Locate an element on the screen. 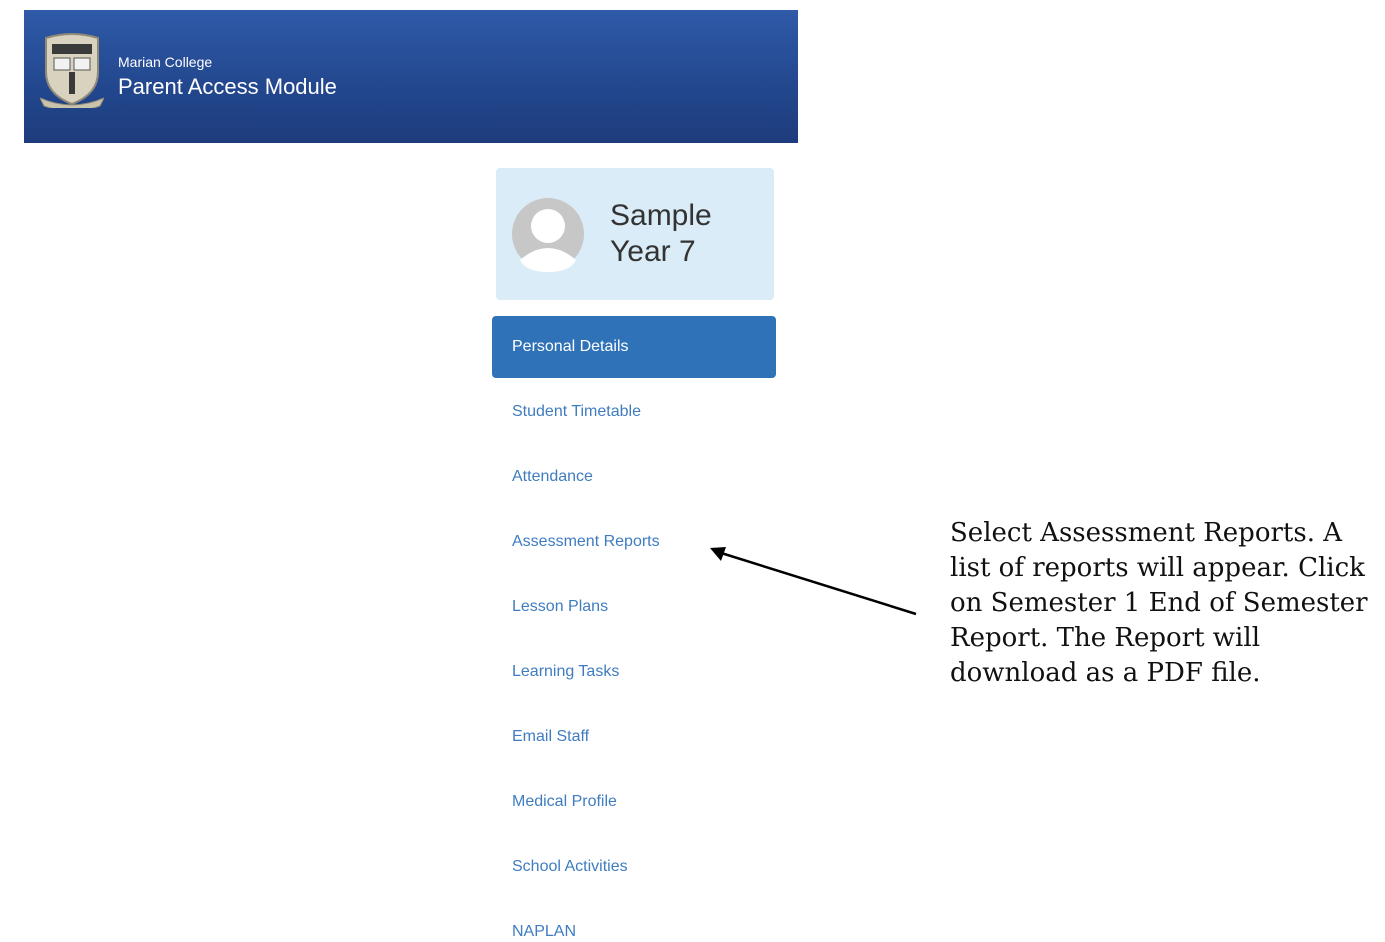  nav-item-learning-tasks: Learning Tasks is located at coordinates (634, 672).